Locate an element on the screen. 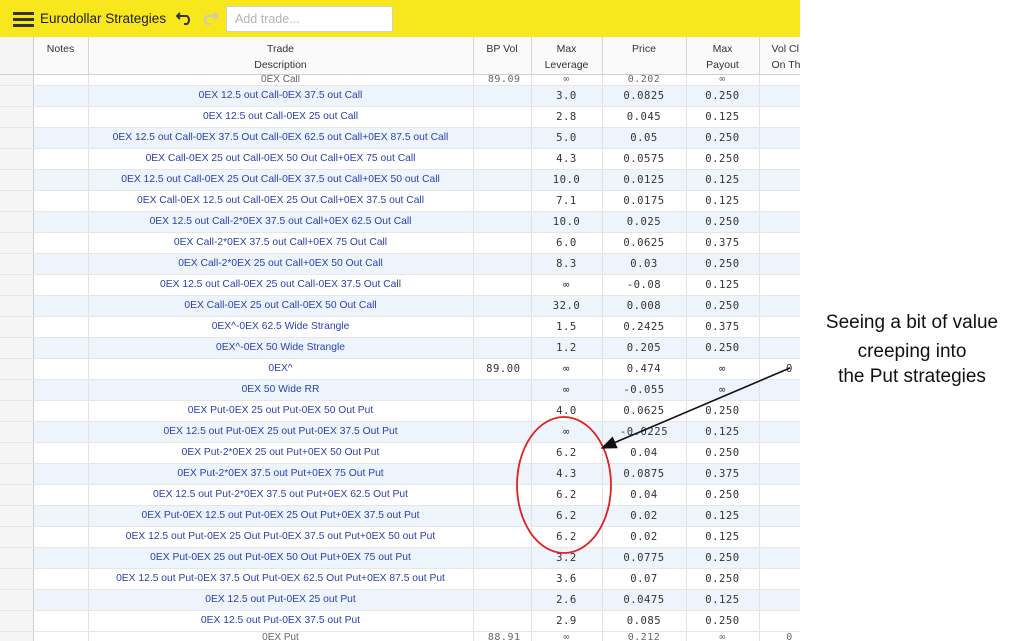  col-header-price: Price is located at coordinates (644, 56).